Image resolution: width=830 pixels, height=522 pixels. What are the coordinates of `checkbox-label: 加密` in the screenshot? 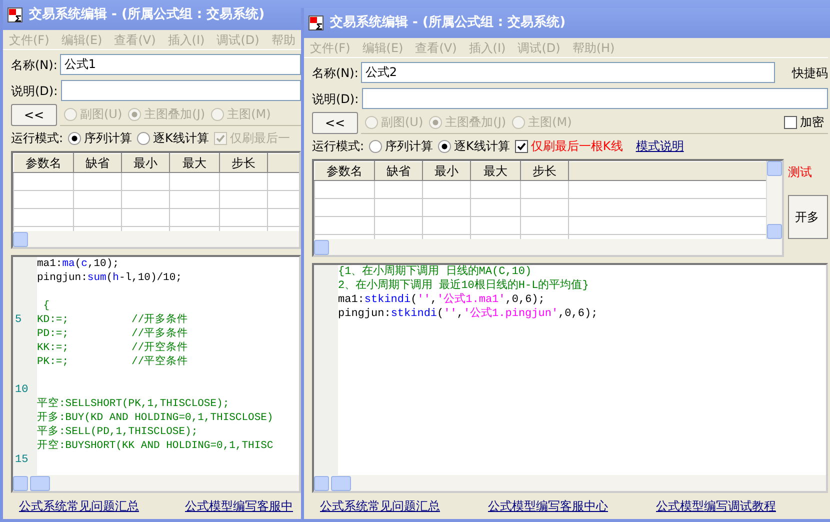 It's located at (812, 122).